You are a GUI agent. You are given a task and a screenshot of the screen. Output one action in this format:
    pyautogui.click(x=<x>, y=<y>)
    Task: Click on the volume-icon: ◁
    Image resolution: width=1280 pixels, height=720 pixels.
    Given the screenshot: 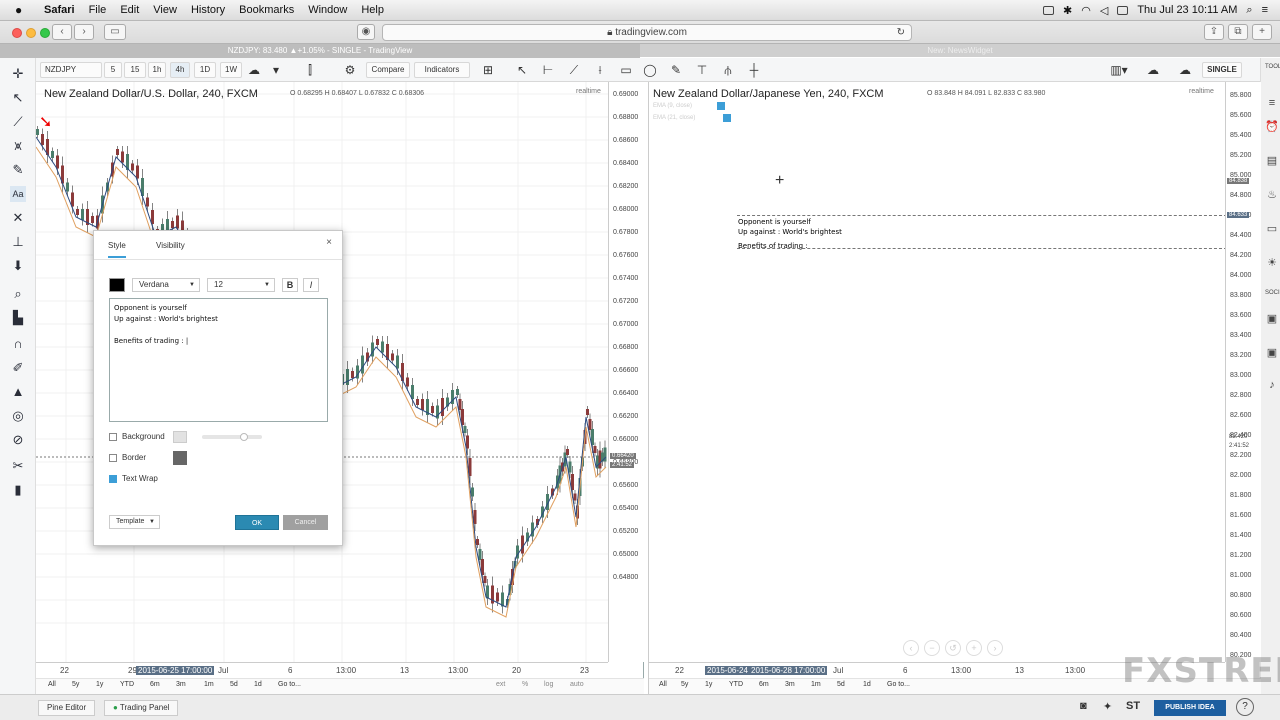 What is the action you would take?
    pyautogui.click(x=1104, y=10)
    